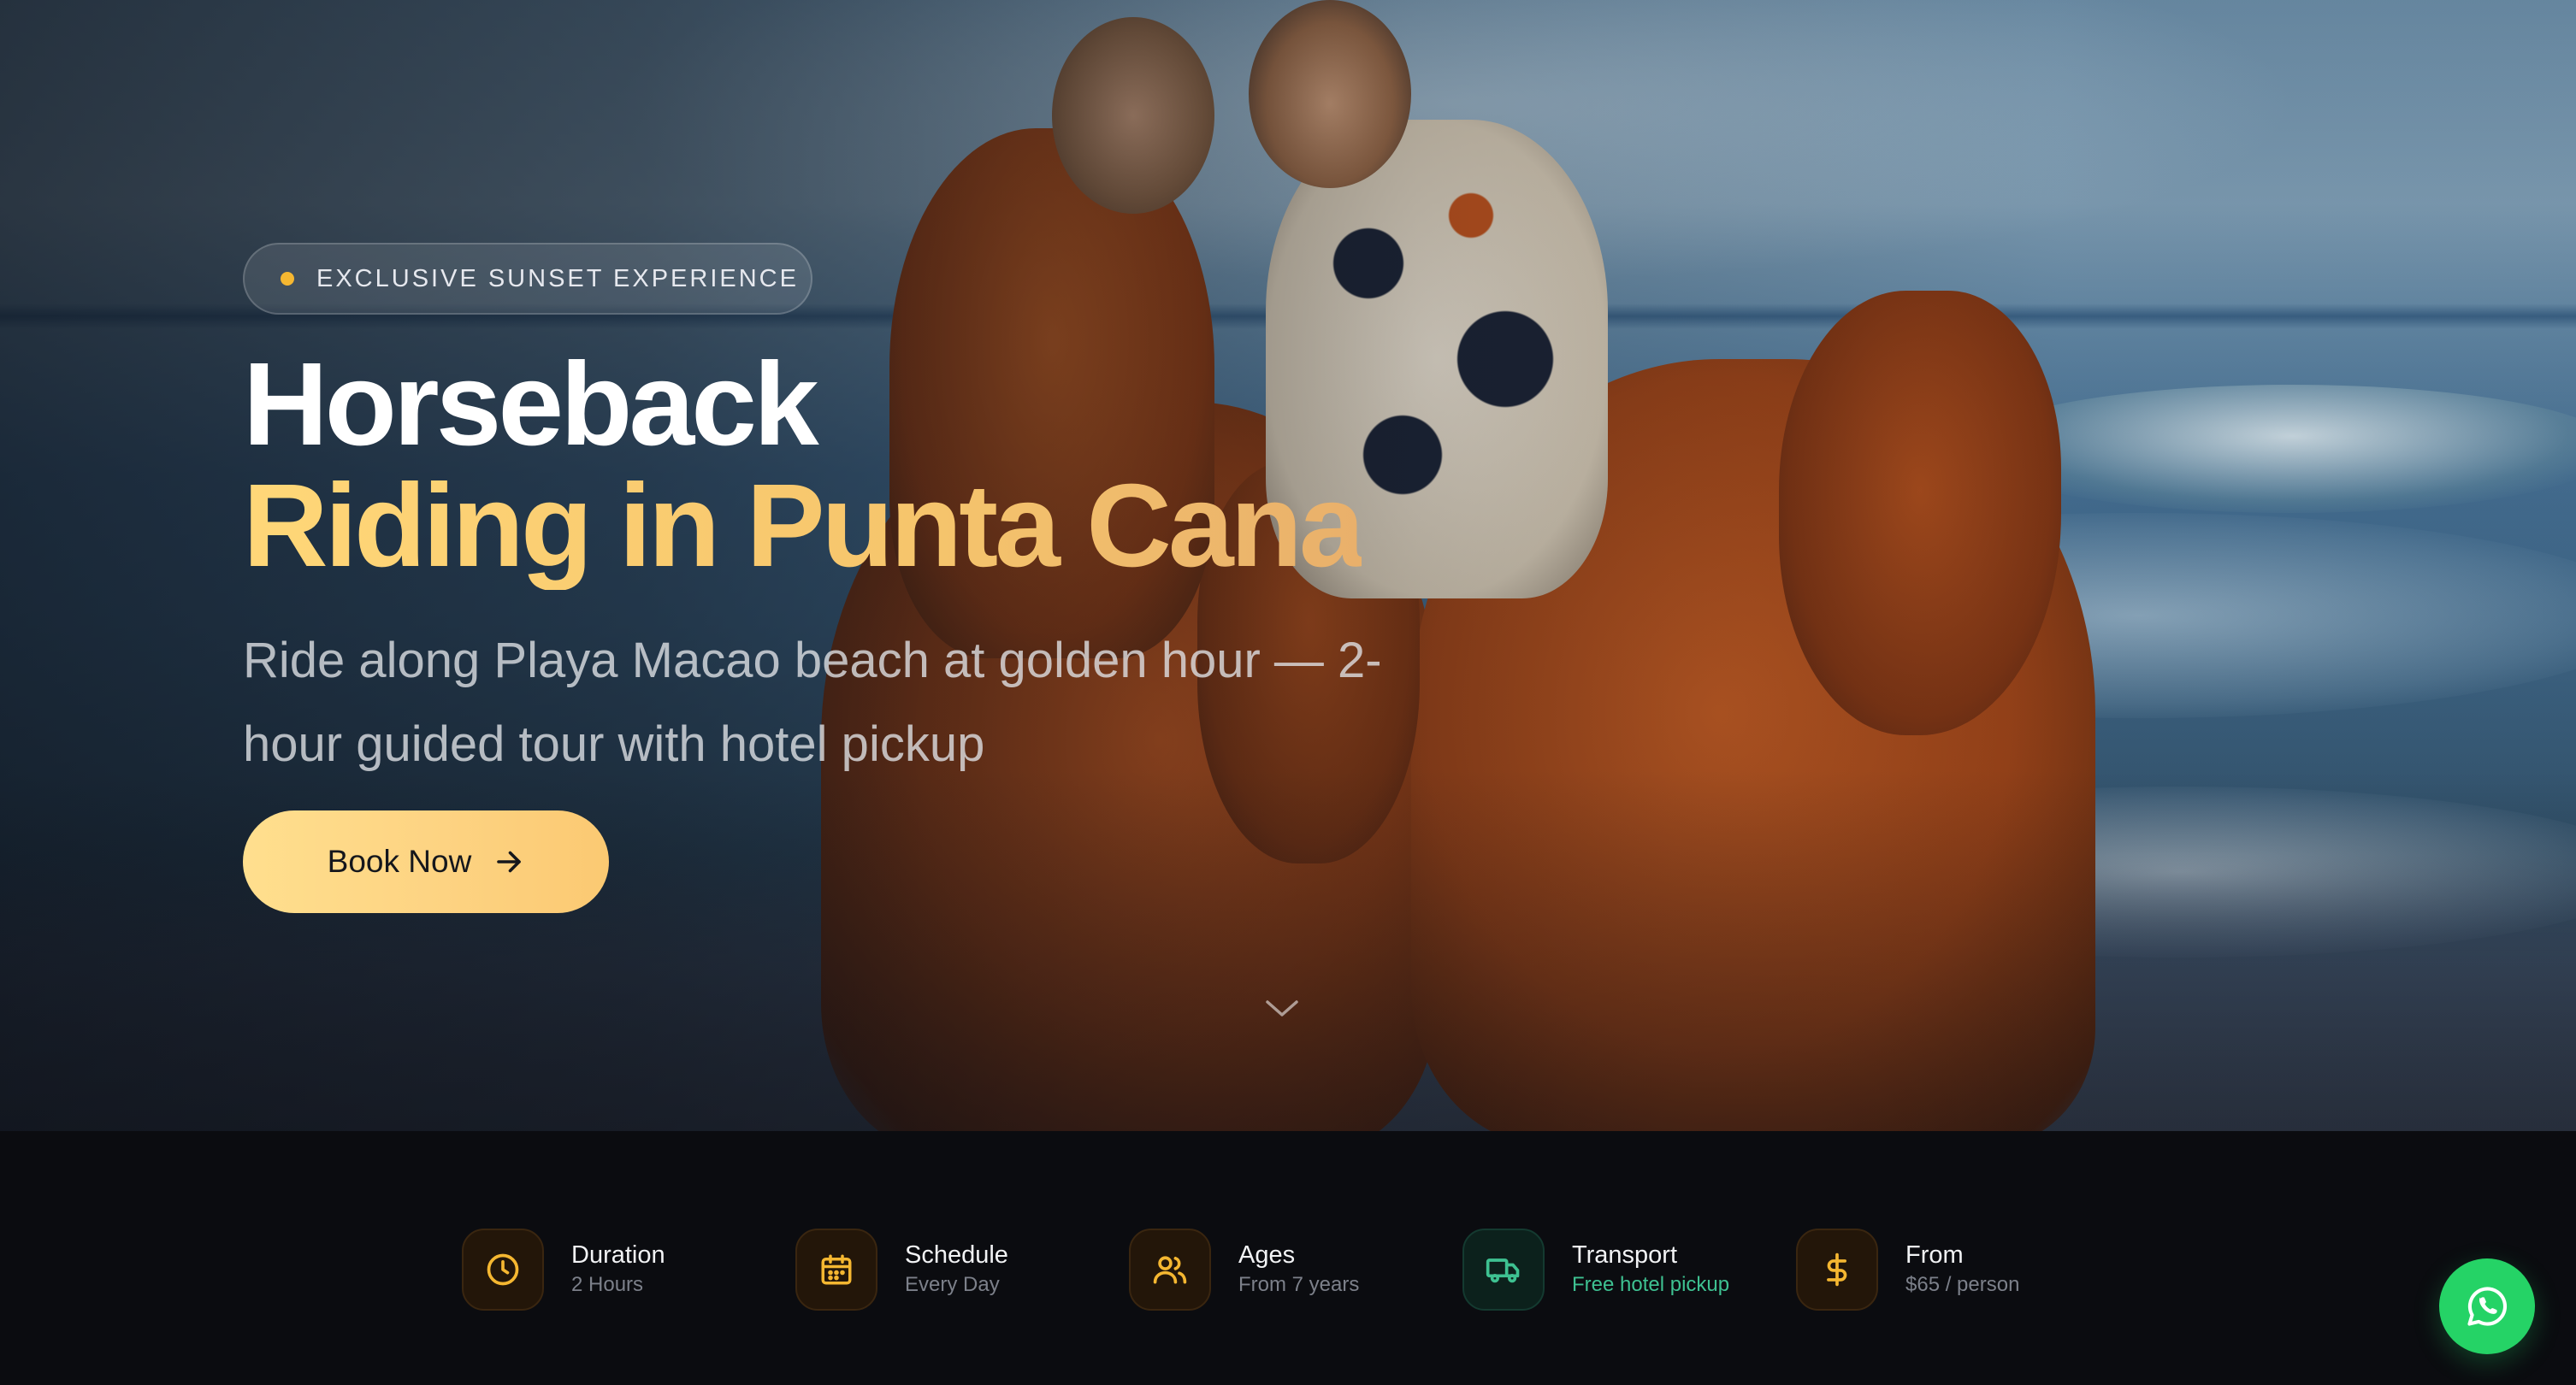 This screenshot has height=1385, width=2576. I want to click on feature-ages: Ages From 7 years, so click(1244, 1270).